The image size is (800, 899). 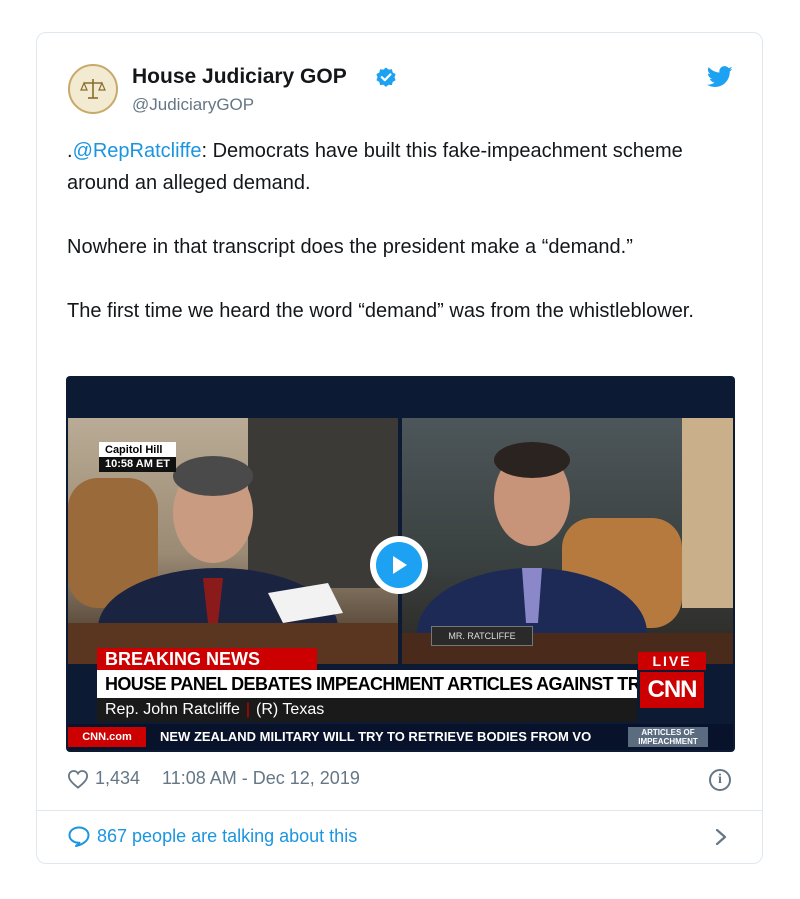 I want to click on location-label: Capitol Hill 10:58 AM ET, so click(x=138, y=457).